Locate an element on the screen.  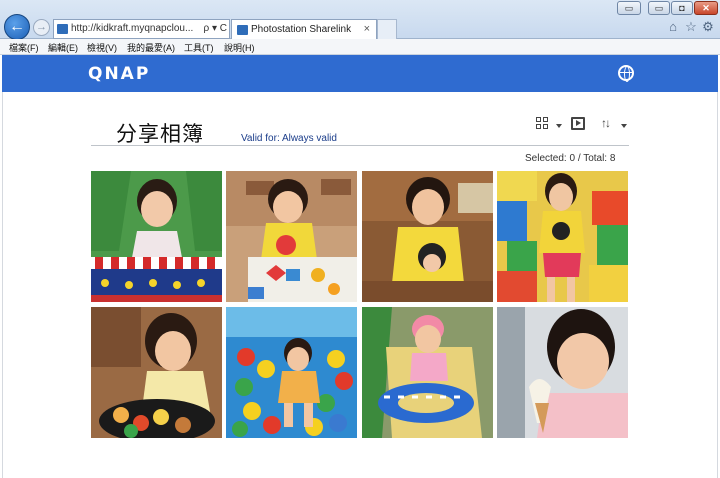
album-title: 分享相簿 is located at coordinates (160, 134).